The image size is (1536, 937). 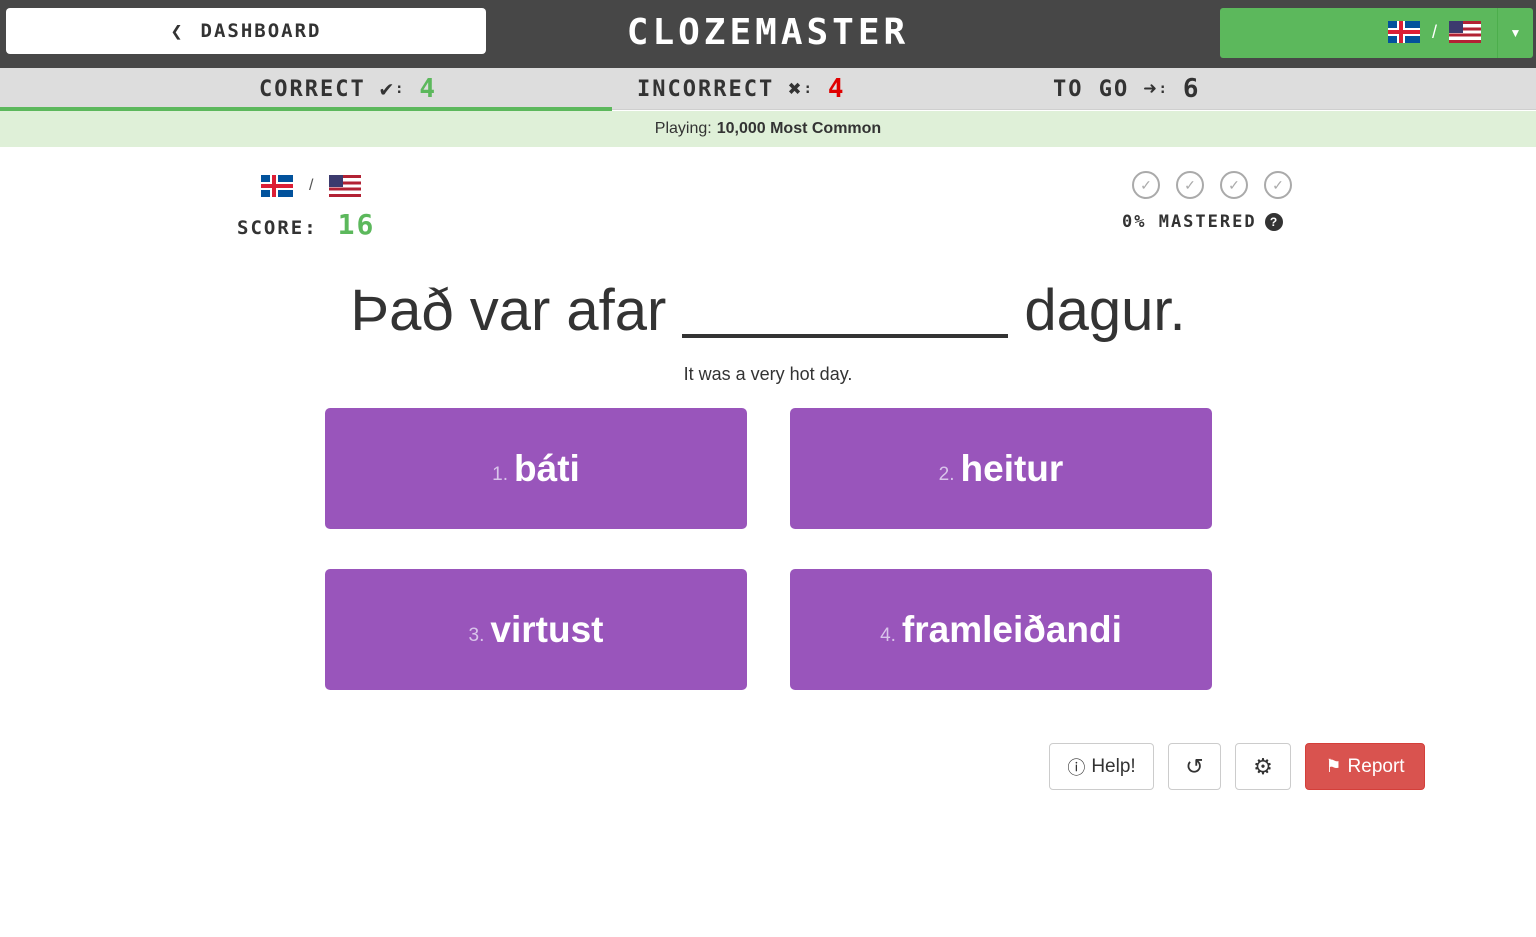 I want to click on to-go-label: TO GO, so click(x=1091, y=89).